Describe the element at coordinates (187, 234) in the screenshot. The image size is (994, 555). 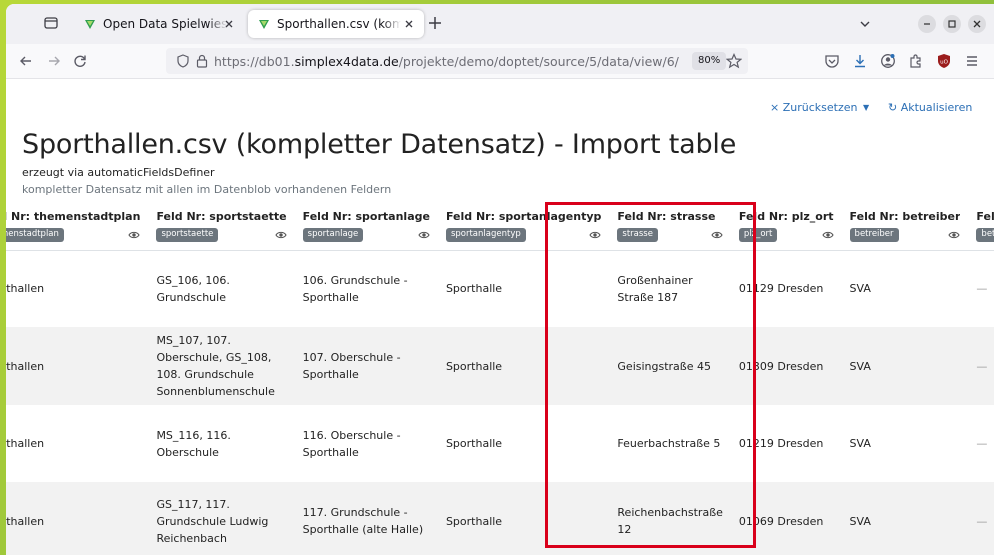
I see `field-badge: sportstaette` at that location.